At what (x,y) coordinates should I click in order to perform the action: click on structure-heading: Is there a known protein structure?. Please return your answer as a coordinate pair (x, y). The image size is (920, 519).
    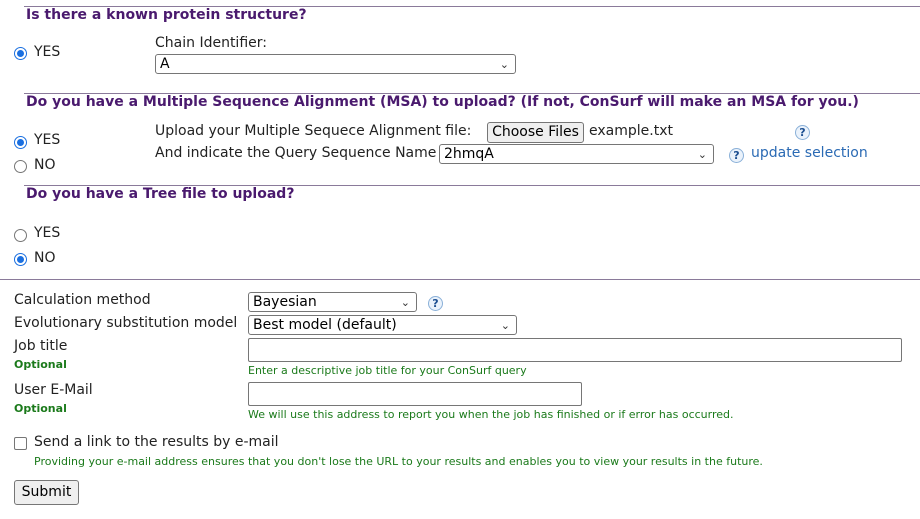
    Looking at the image, I should click on (166, 15).